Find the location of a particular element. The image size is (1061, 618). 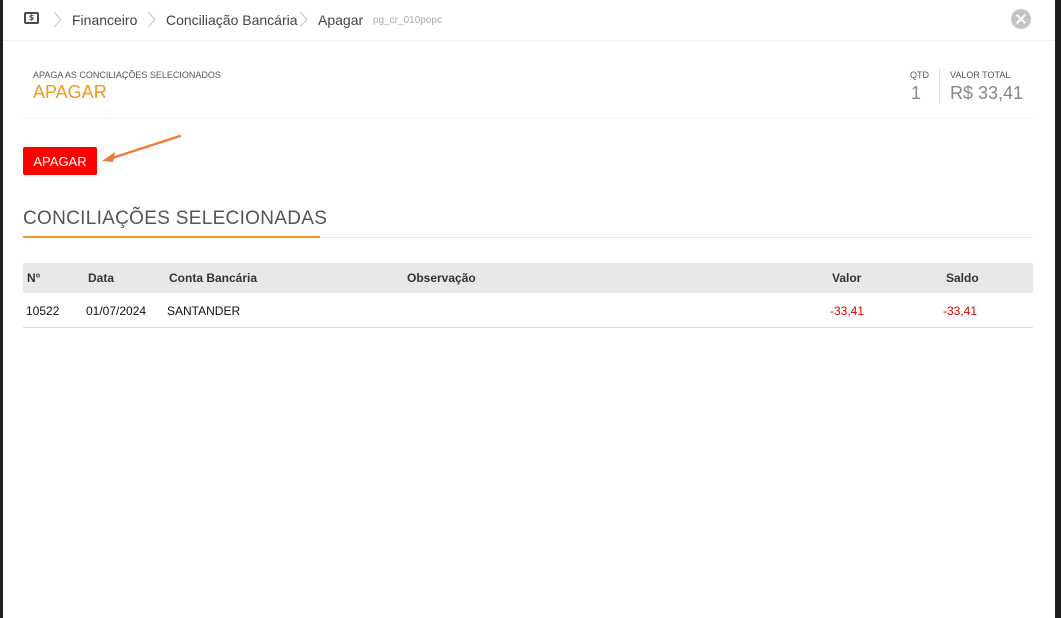

cell-data: 01/07/2024 is located at coordinates (116, 311).